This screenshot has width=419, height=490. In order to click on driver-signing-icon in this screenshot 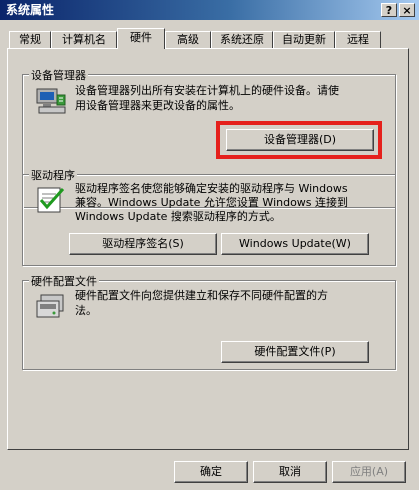, I will do `click(51, 200)`.